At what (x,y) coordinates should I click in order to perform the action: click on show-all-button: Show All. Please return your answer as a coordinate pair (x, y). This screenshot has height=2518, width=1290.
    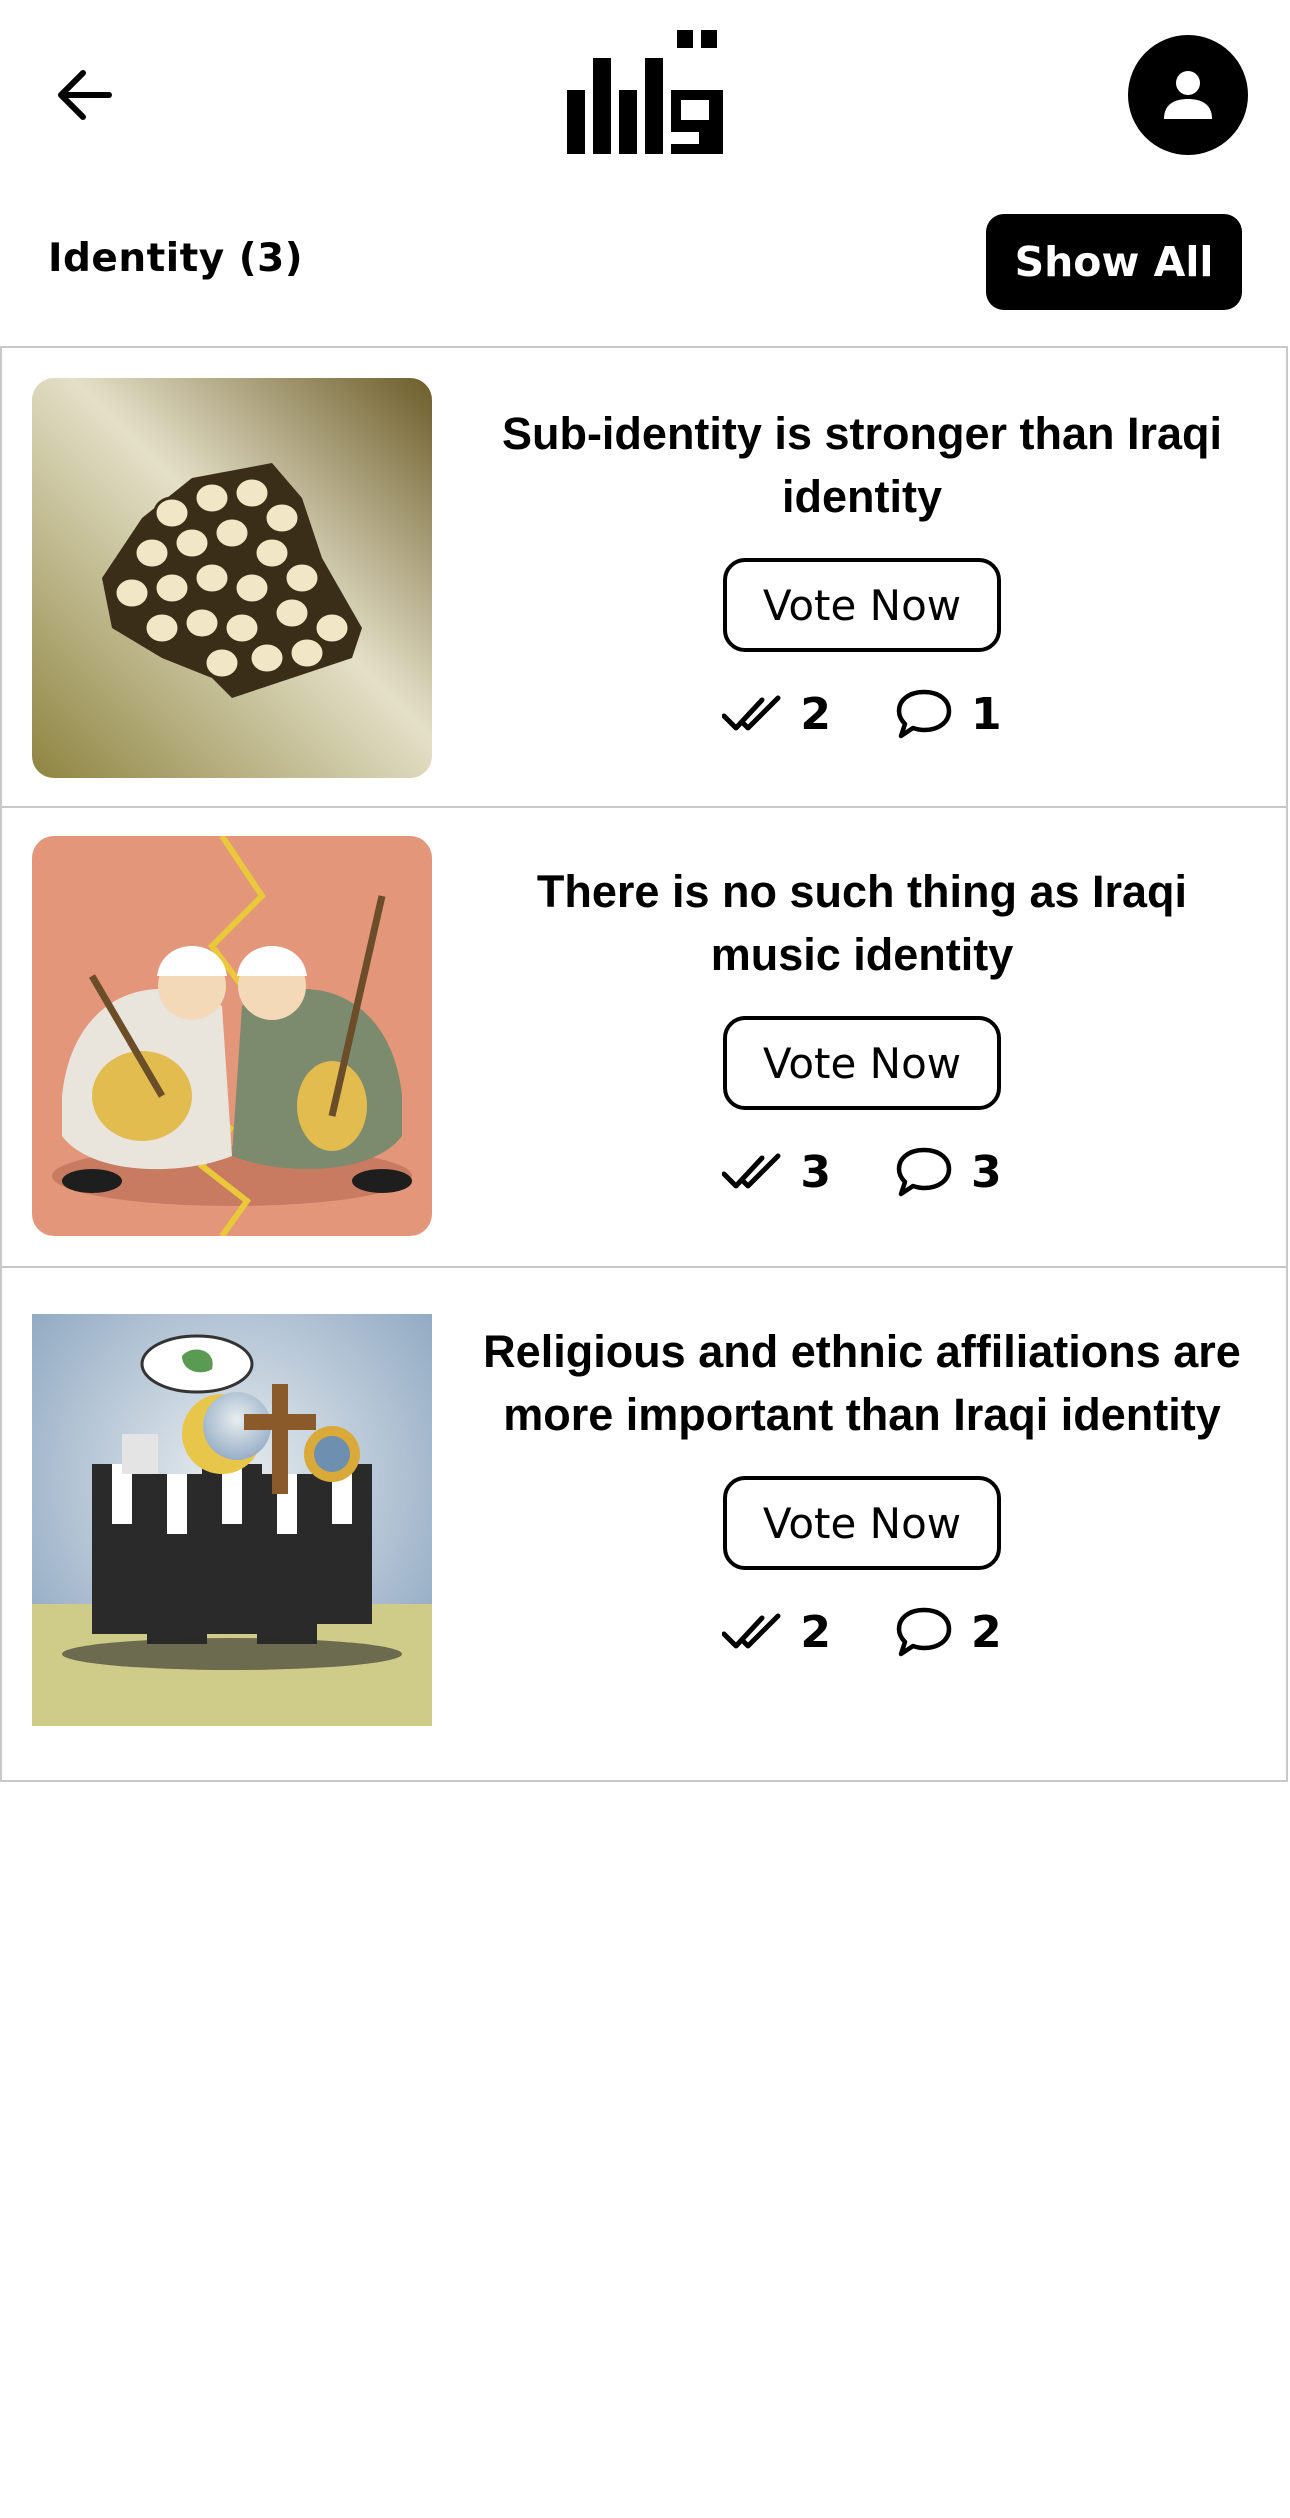
    Looking at the image, I should click on (1114, 262).